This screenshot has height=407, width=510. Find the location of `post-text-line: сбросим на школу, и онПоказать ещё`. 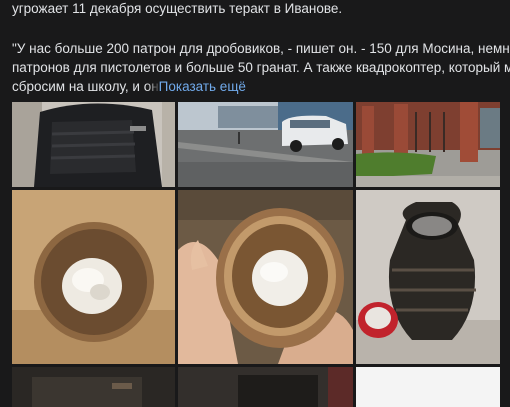

post-text-line: сбросим на школу, и онПоказать ещё is located at coordinates (129, 87).